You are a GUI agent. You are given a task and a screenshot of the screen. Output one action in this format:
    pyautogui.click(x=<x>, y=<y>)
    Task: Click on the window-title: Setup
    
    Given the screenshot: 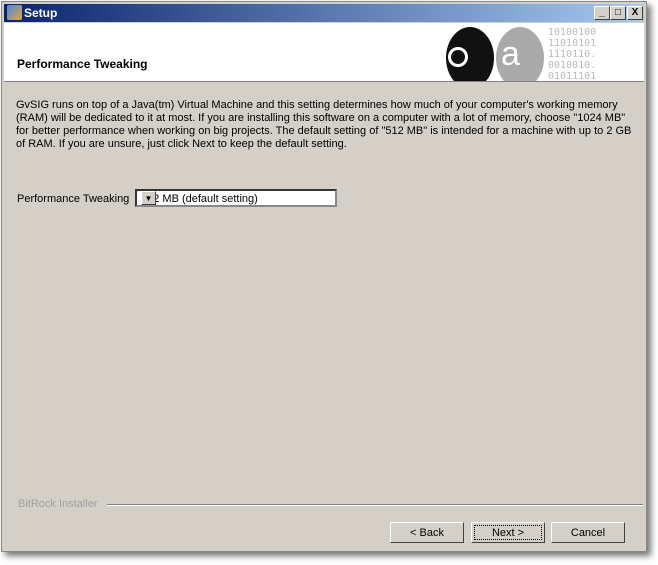 What is the action you would take?
    pyautogui.click(x=41, y=13)
    